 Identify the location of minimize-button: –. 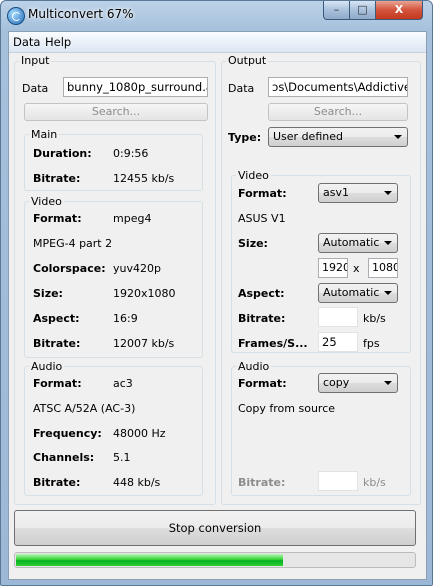
(336, 10).